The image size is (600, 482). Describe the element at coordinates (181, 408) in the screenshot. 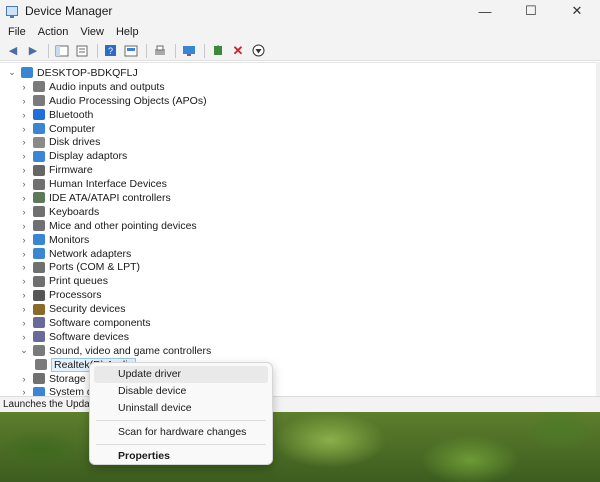

I see `menu-item-uninstall-device: Uninstall device` at that location.